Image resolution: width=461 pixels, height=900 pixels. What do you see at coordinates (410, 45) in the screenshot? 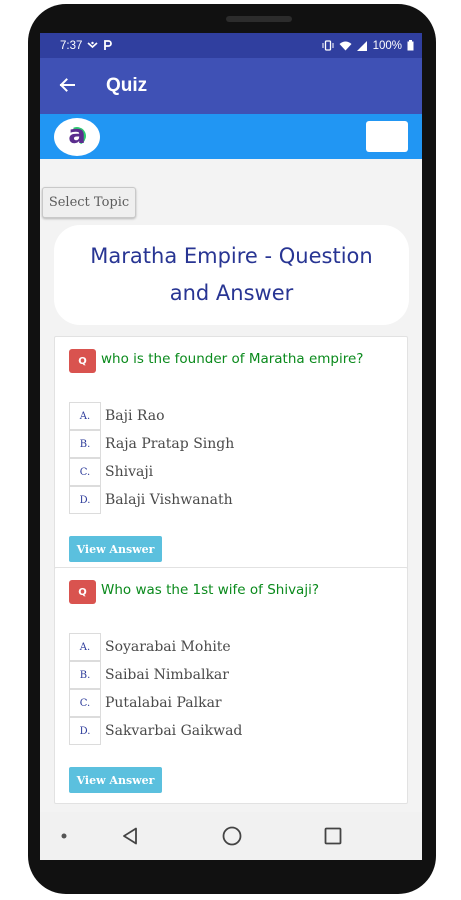
I see `battery-icon` at bounding box center [410, 45].